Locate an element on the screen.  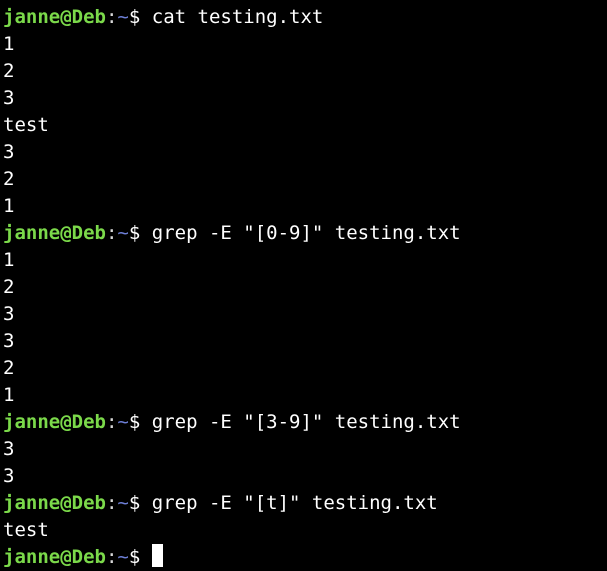
prompt-line: janne@Deb:~$ grep -E "[0-9]" testing.txt is located at coordinates (305, 233).